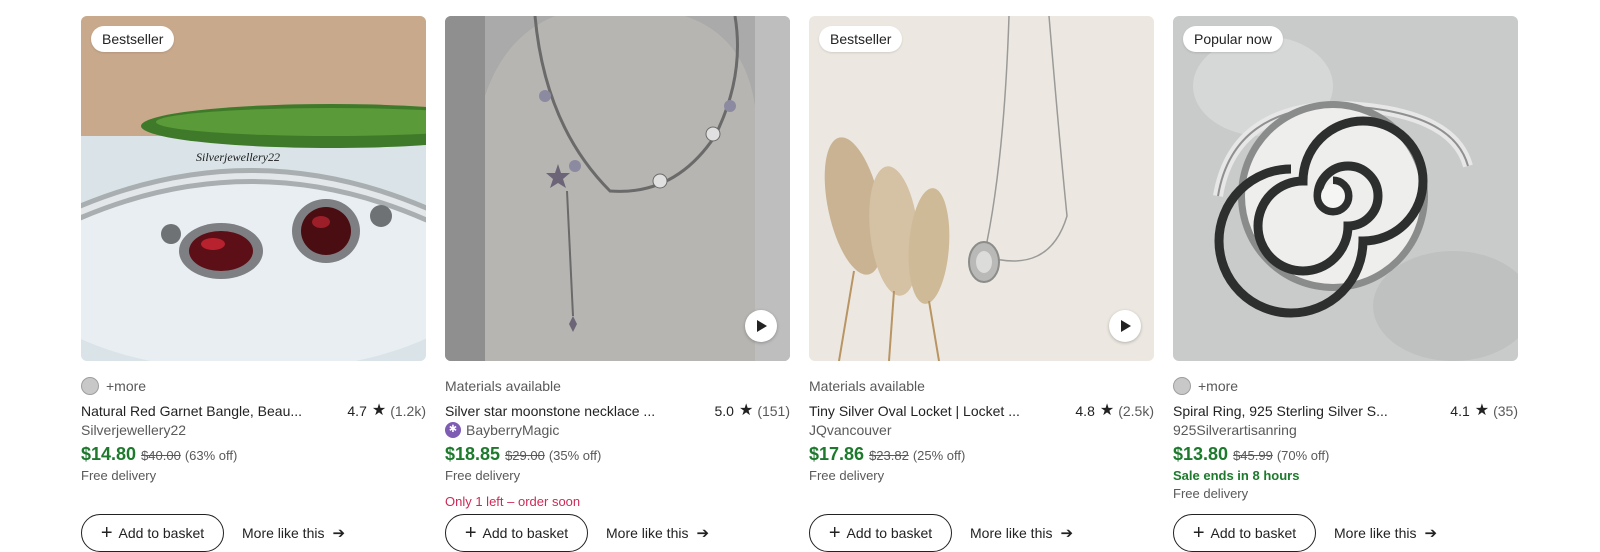 This screenshot has height=552, width=1600. What do you see at coordinates (1303, 455) in the screenshot?
I see `discount-percent: (70% off)` at bounding box center [1303, 455].